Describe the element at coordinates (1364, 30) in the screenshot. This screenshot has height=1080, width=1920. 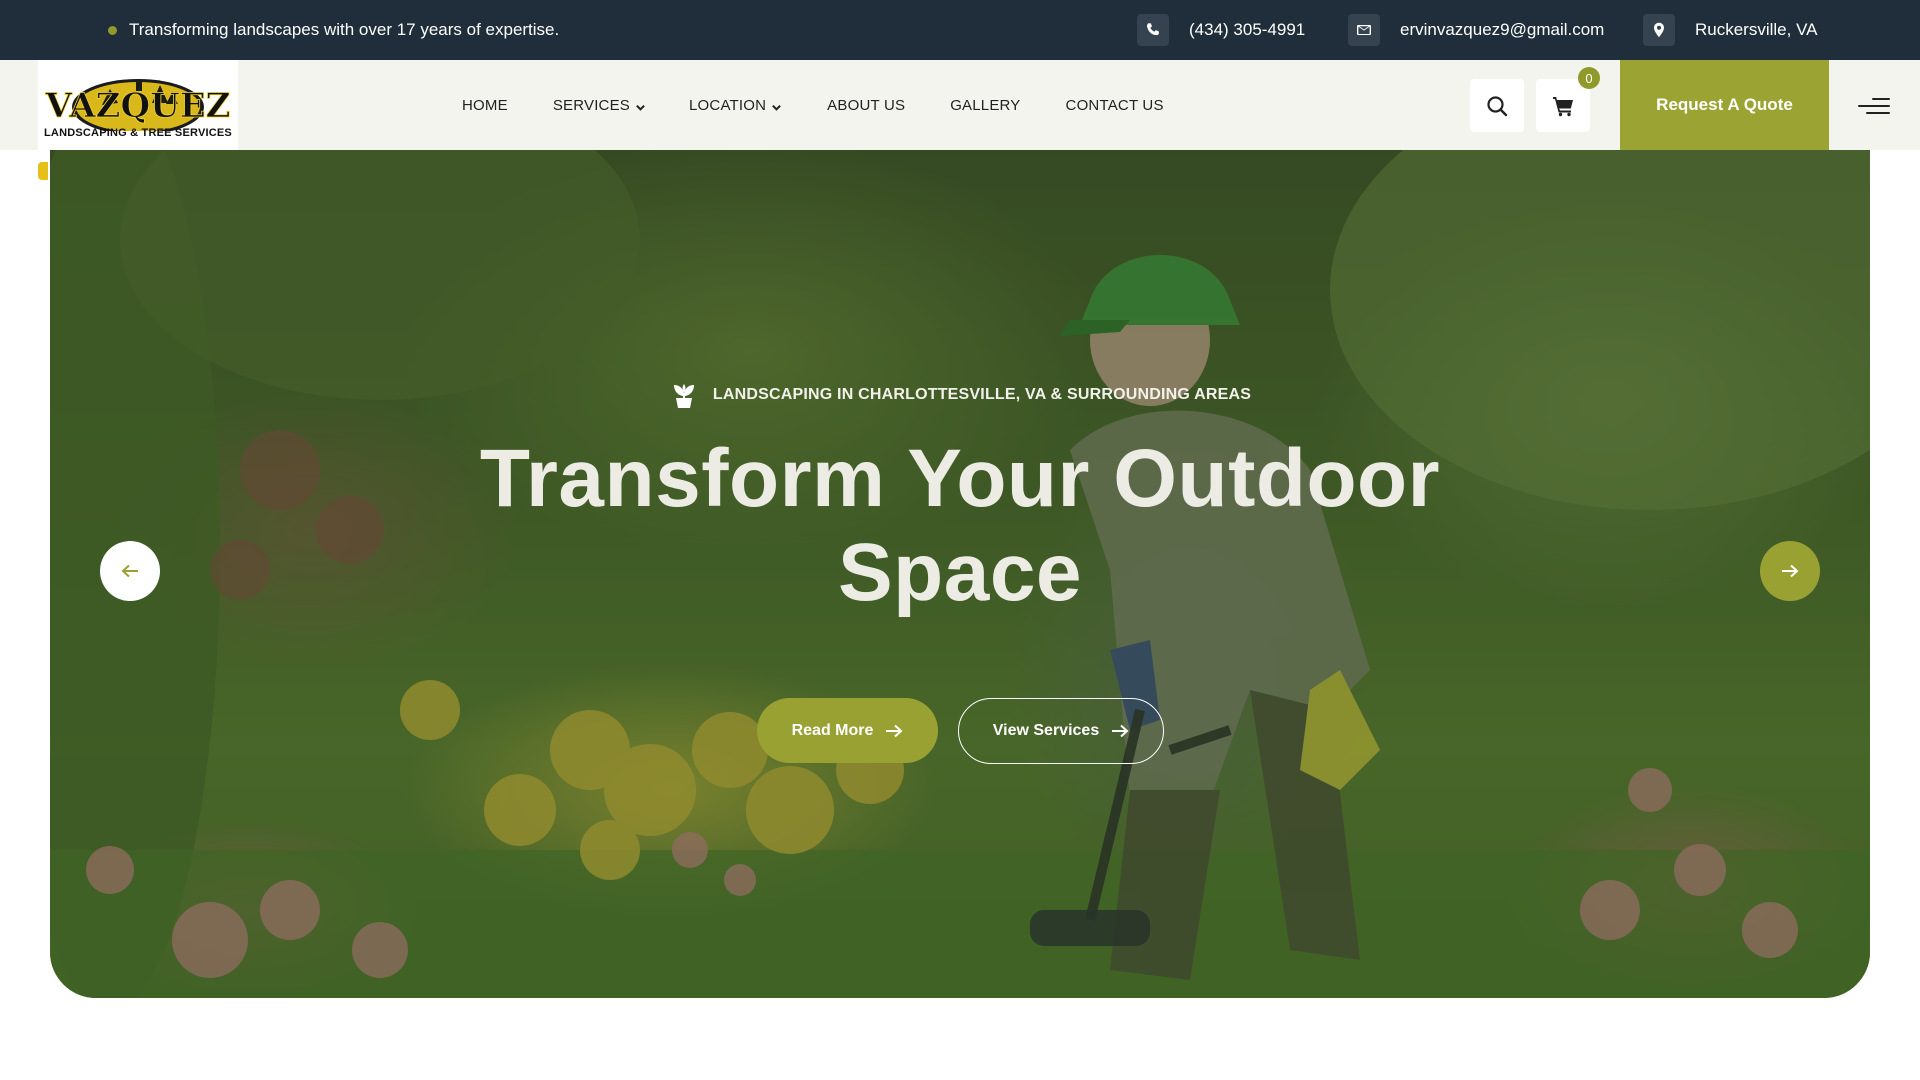
I see `envelope-icon` at that location.